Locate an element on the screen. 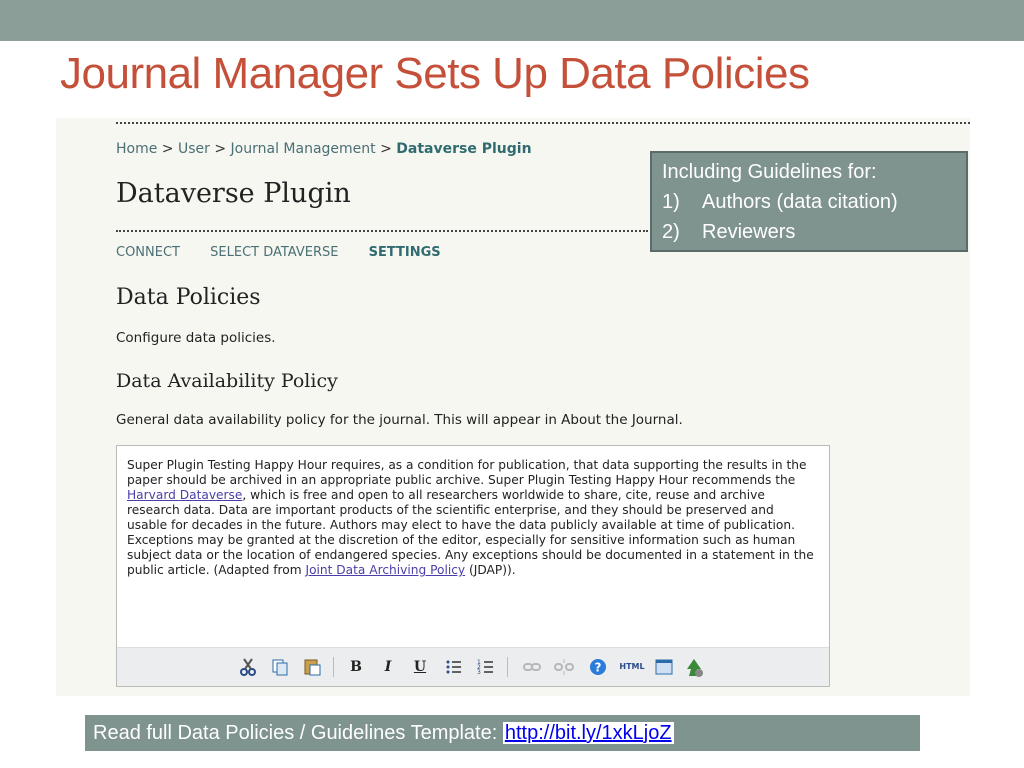 This screenshot has width=1024, height=768. callout-heading: Including Guidelines for: is located at coordinates (769, 172).